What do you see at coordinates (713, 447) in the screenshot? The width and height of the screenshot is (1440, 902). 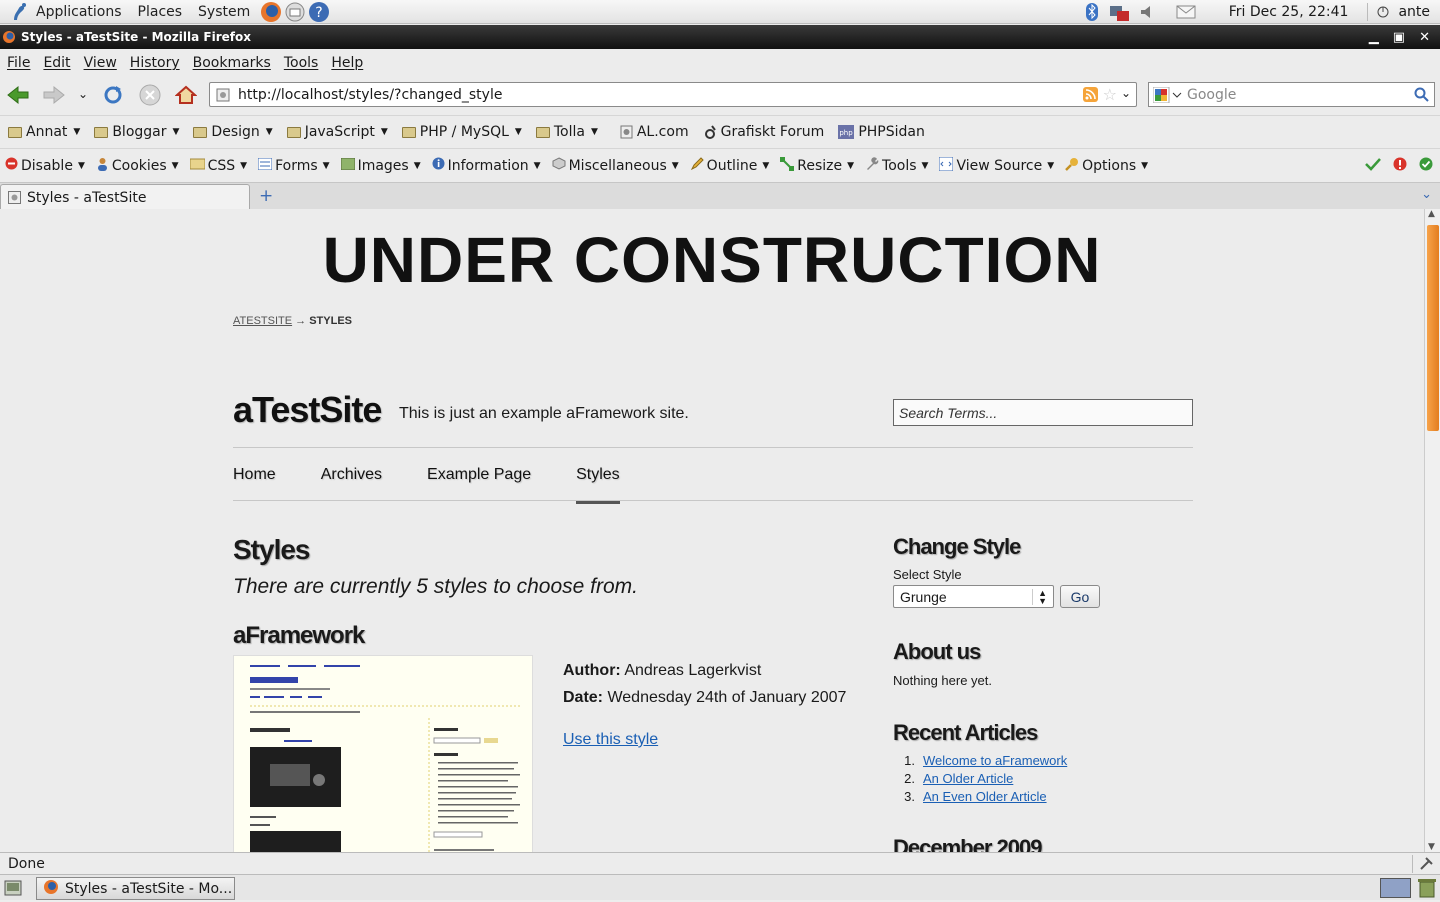 I see `header-divider` at bounding box center [713, 447].